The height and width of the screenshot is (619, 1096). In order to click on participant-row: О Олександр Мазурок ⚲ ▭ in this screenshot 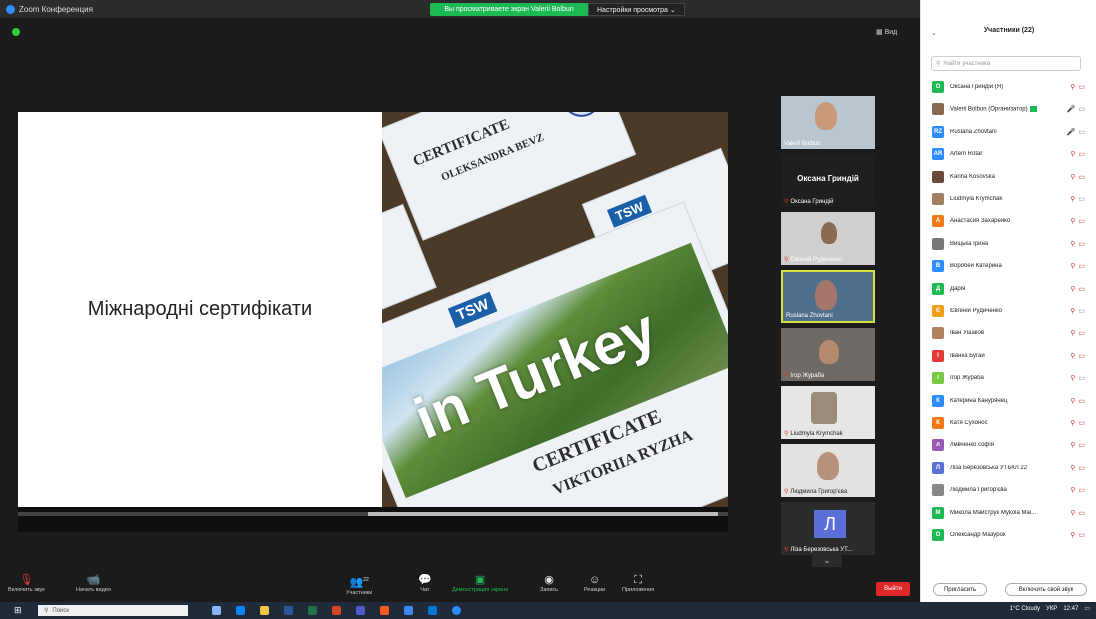, I will do `click(1008, 535)`.